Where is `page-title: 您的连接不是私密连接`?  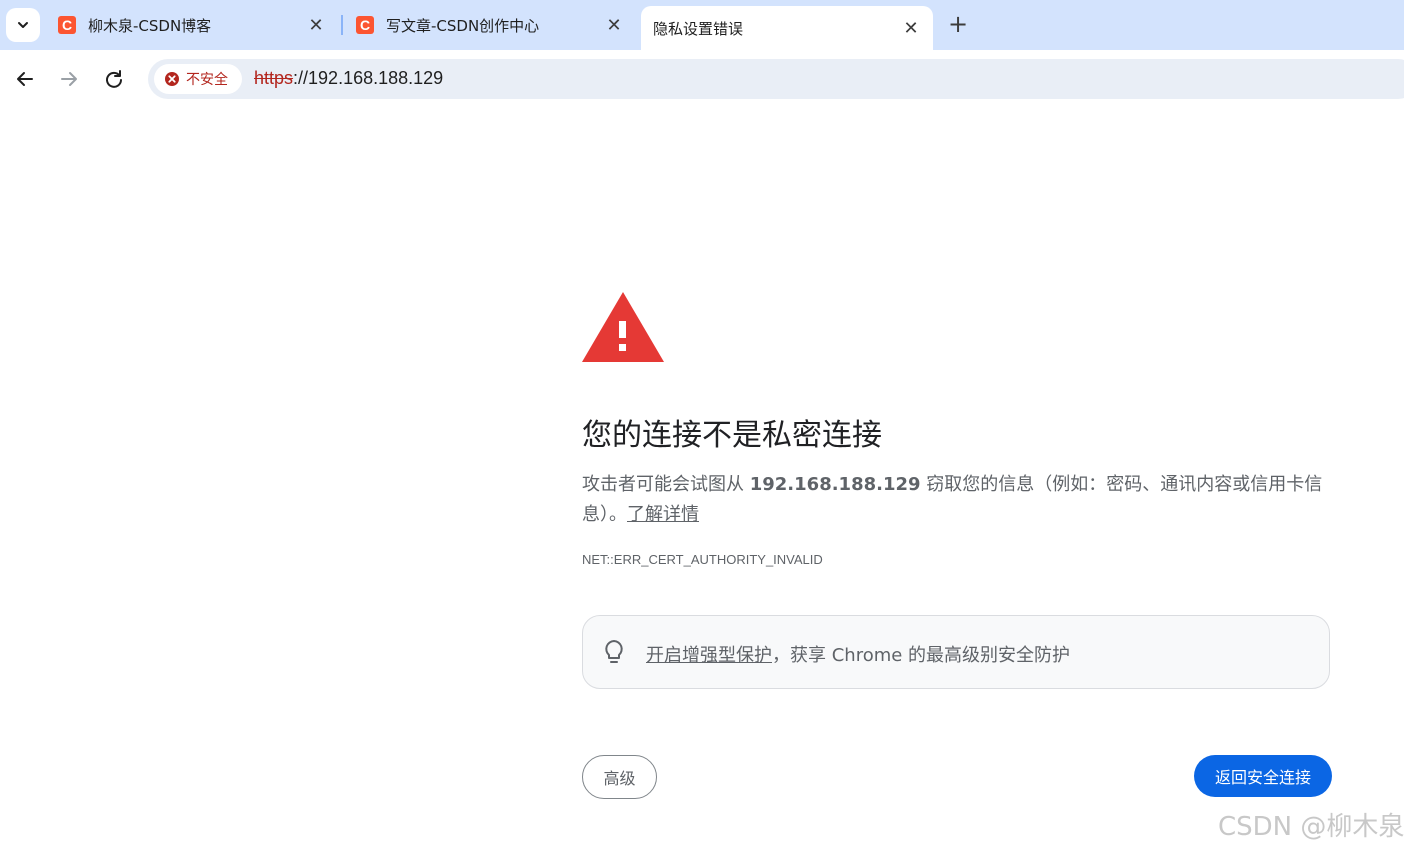 page-title: 您的连接不是私密连接 is located at coordinates (732, 435).